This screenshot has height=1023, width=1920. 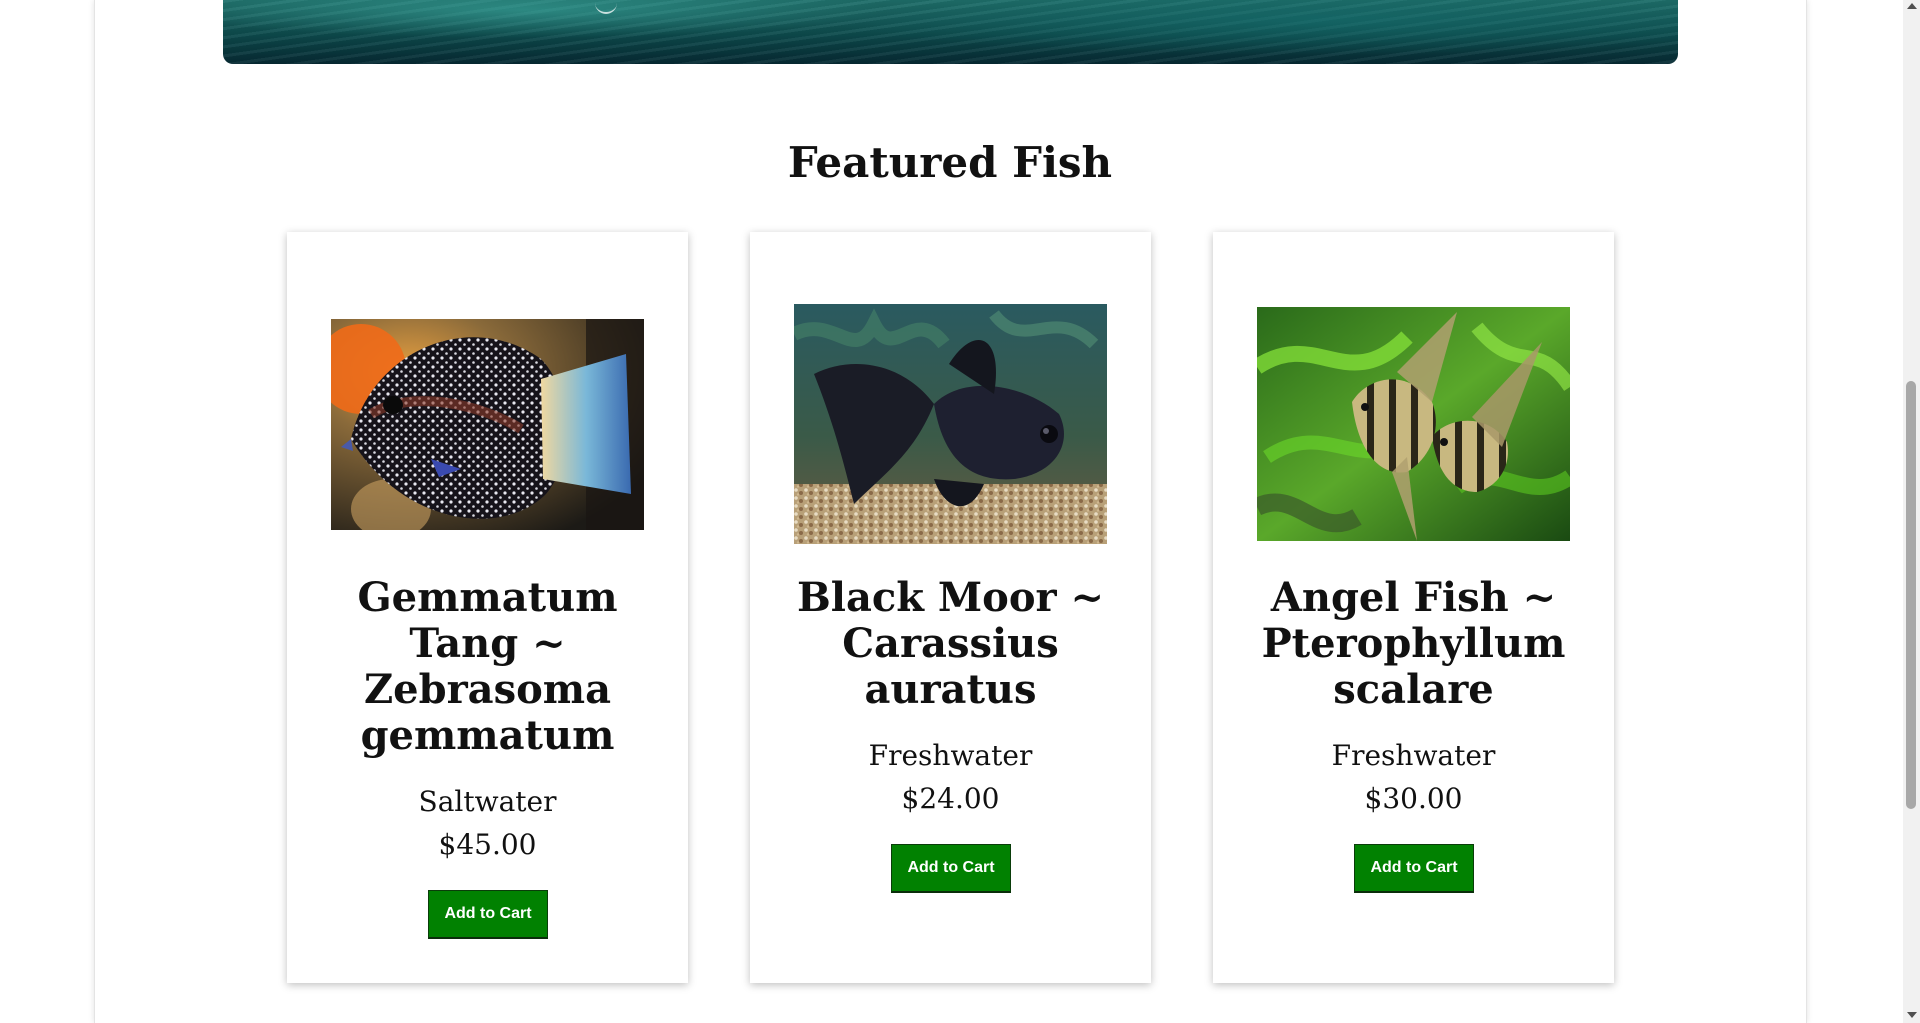 What do you see at coordinates (1912, 6) in the screenshot?
I see `scroll-up-arrow-icon` at bounding box center [1912, 6].